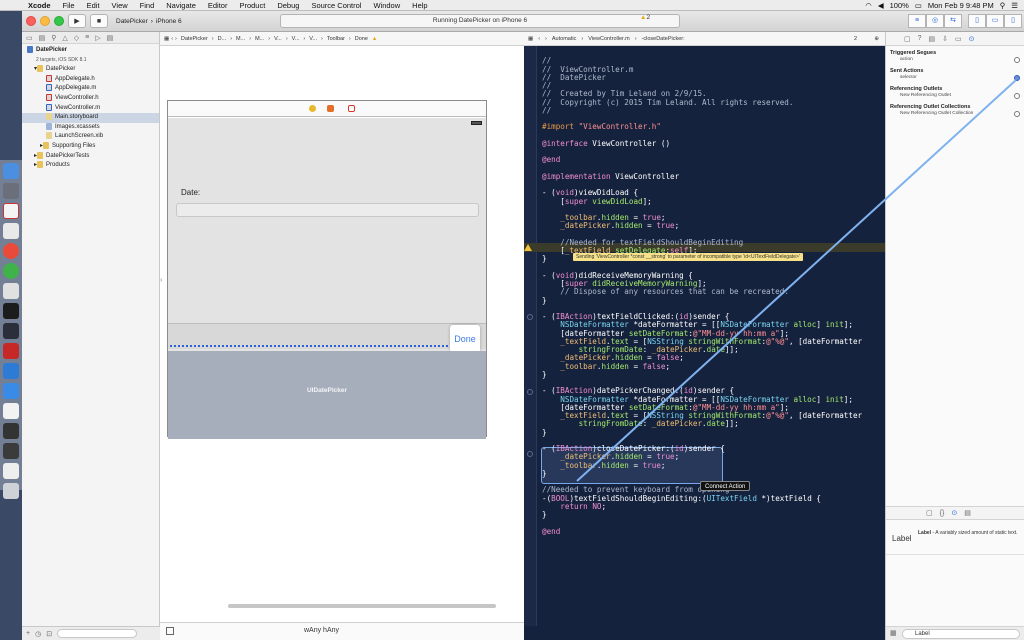 Image resolution: width=1024 pixels, height=640 pixels. What do you see at coordinates (45, 21) in the screenshot?
I see `minimize-window-button` at bounding box center [45, 21].